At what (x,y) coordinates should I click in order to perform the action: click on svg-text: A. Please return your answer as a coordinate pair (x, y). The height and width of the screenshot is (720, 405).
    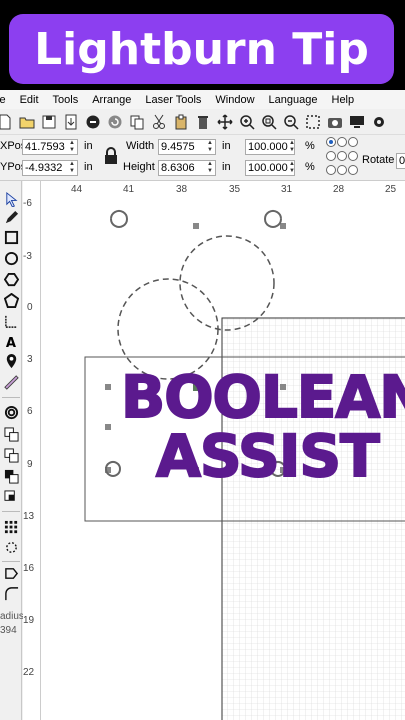
    Looking at the image, I should click on (10, 342).